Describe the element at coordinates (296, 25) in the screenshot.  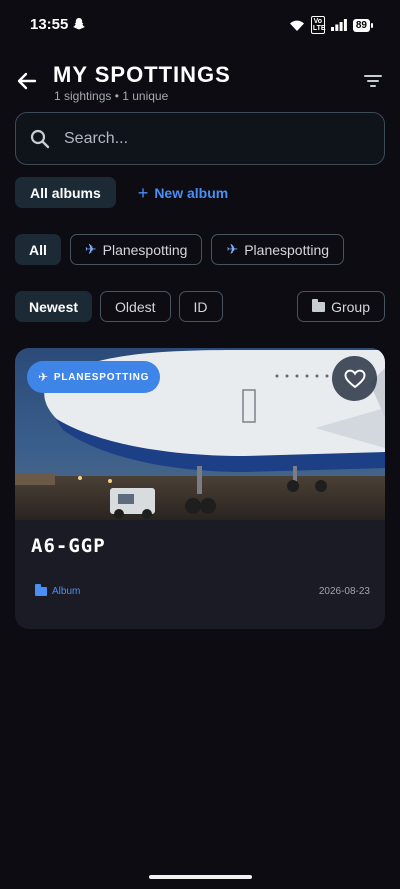
I see `wifi-icon` at that location.